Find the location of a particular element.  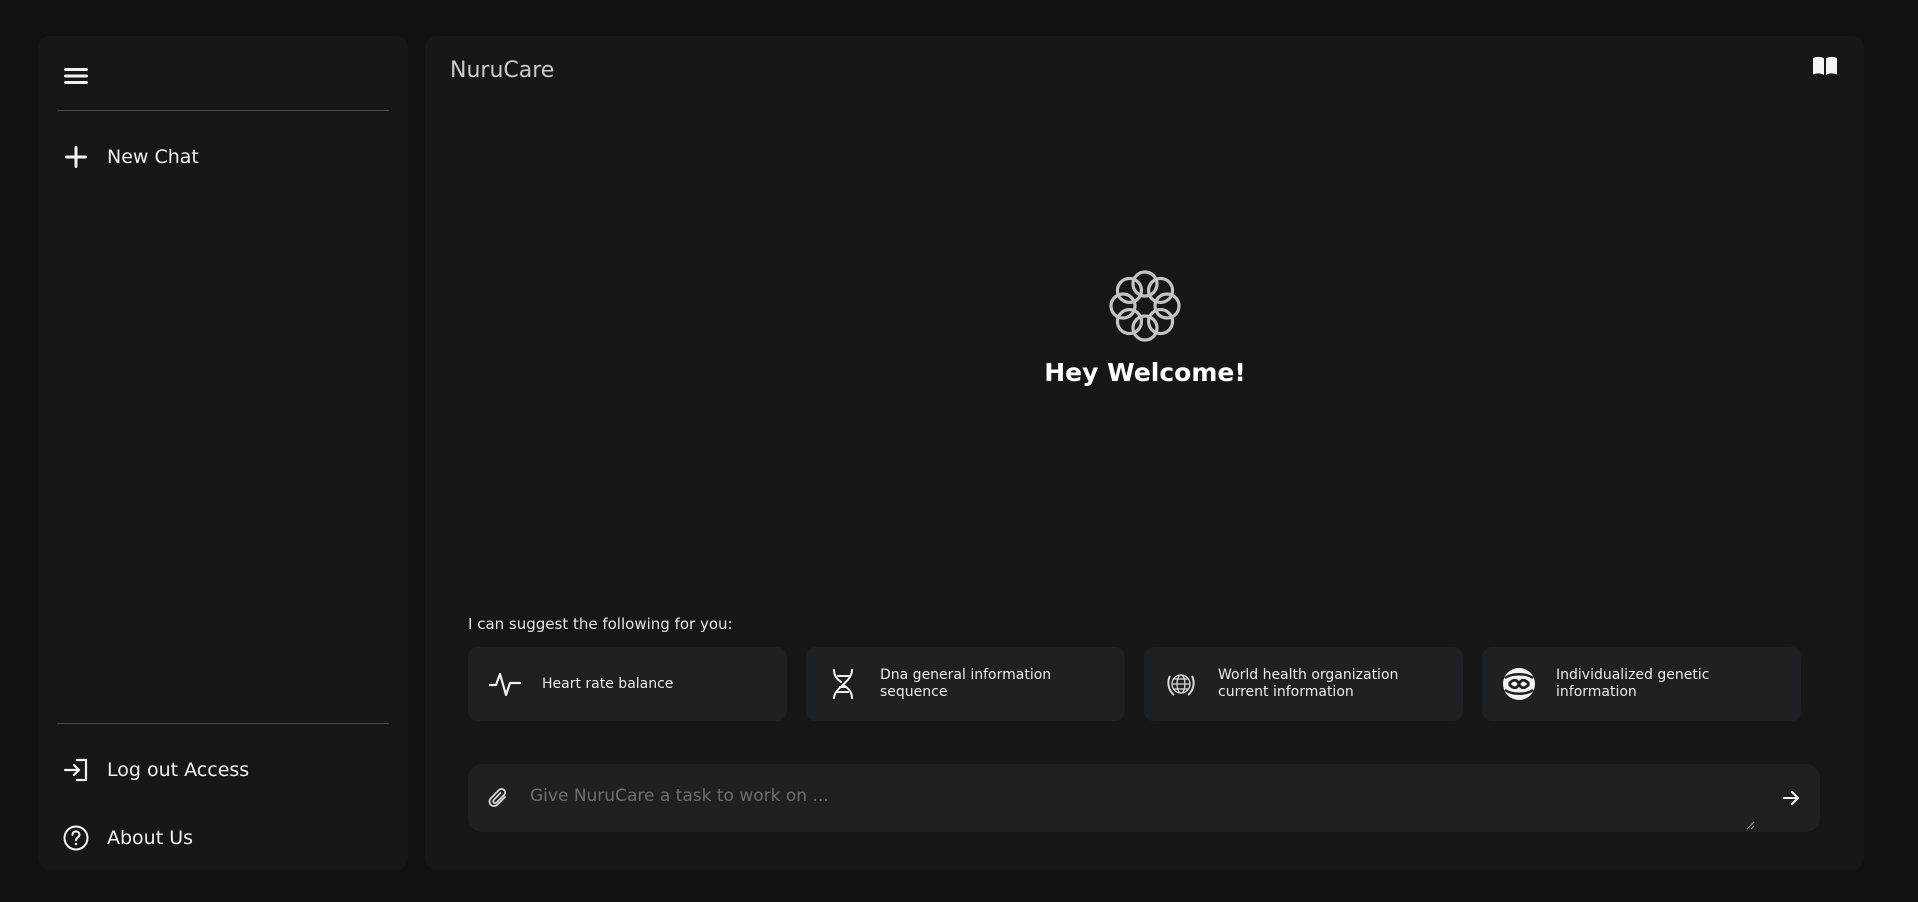

nurucare-logo-icon is located at coordinates (1145, 306).